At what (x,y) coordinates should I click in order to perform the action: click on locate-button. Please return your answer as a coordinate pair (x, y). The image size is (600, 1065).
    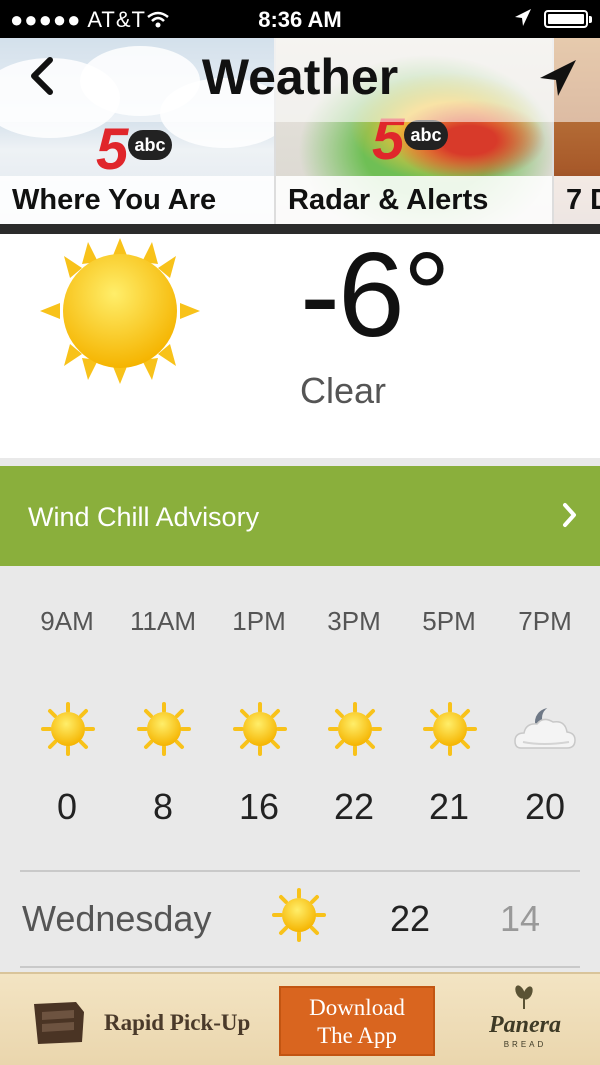
    Looking at the image, I should click on (558, 80).